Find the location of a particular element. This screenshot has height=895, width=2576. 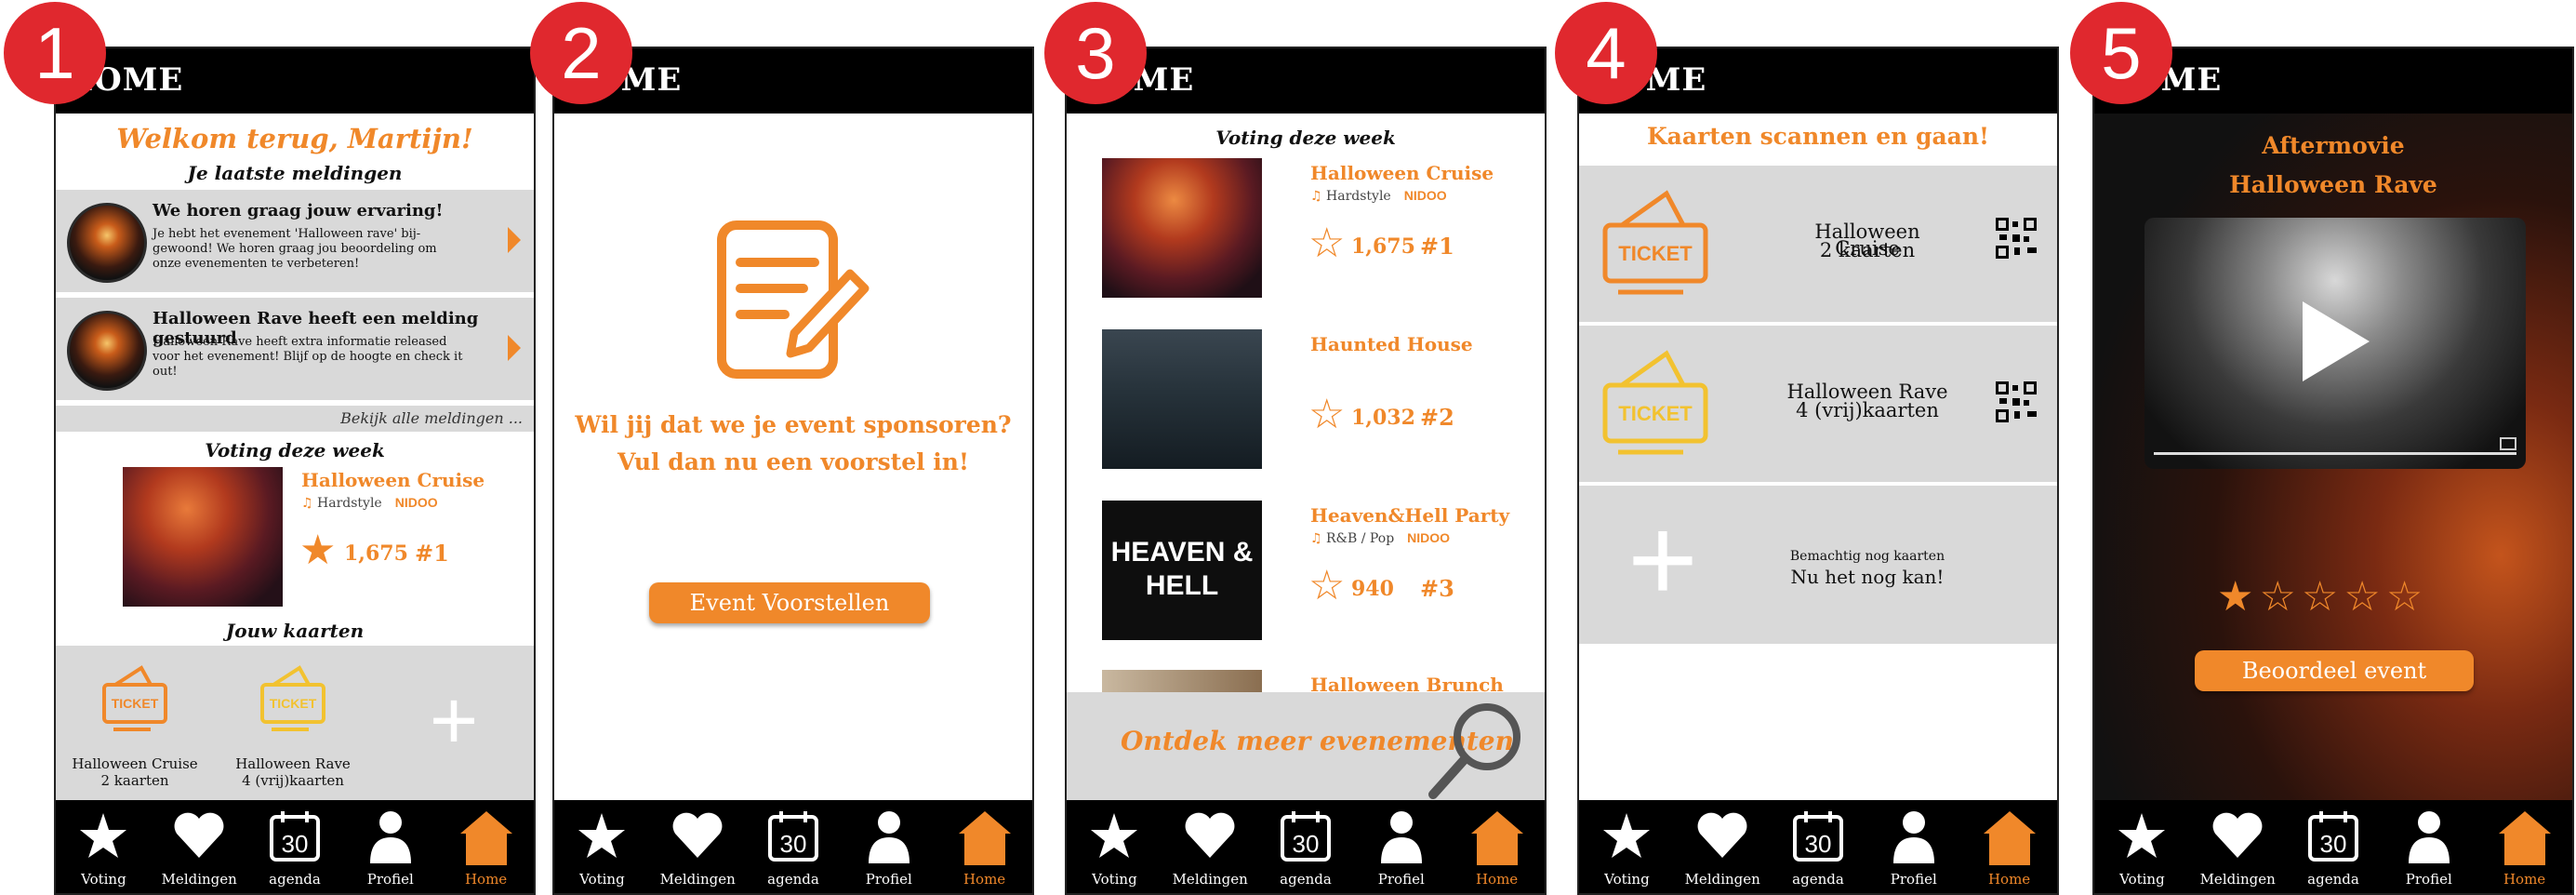

cards-heading: Jouw kaarten is located at coordinates (295, 631).